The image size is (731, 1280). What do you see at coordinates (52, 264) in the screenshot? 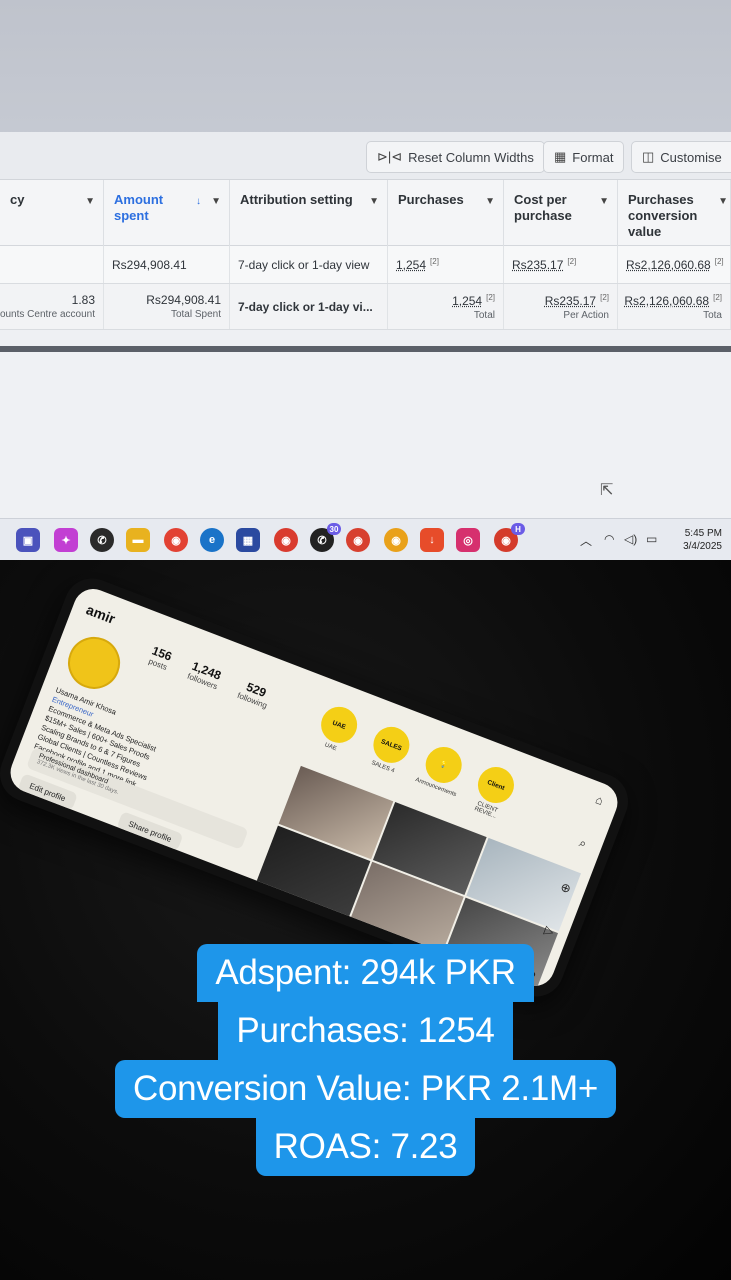
I see `table-cell` at bounding box center [52, 264].